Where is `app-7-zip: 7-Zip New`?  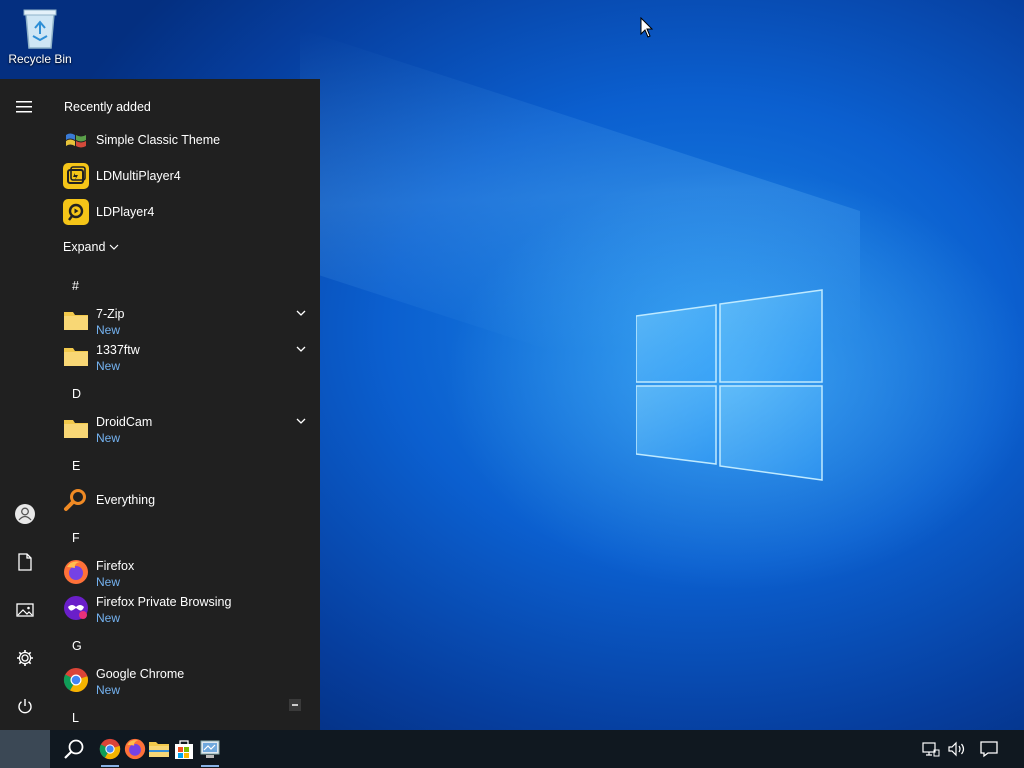 app-7-zip: 7-Zip New is located at coordinates (179, 320).